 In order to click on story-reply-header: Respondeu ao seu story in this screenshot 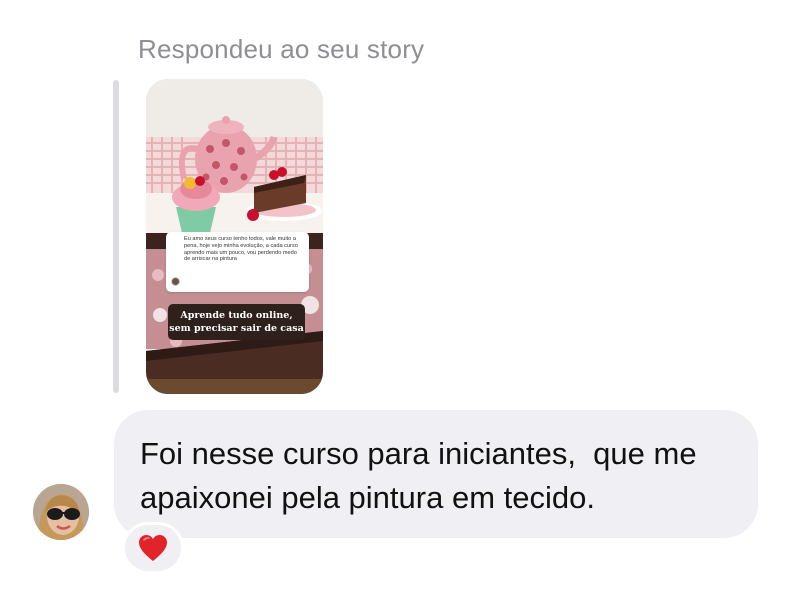, I will do `click(281, 49)`.